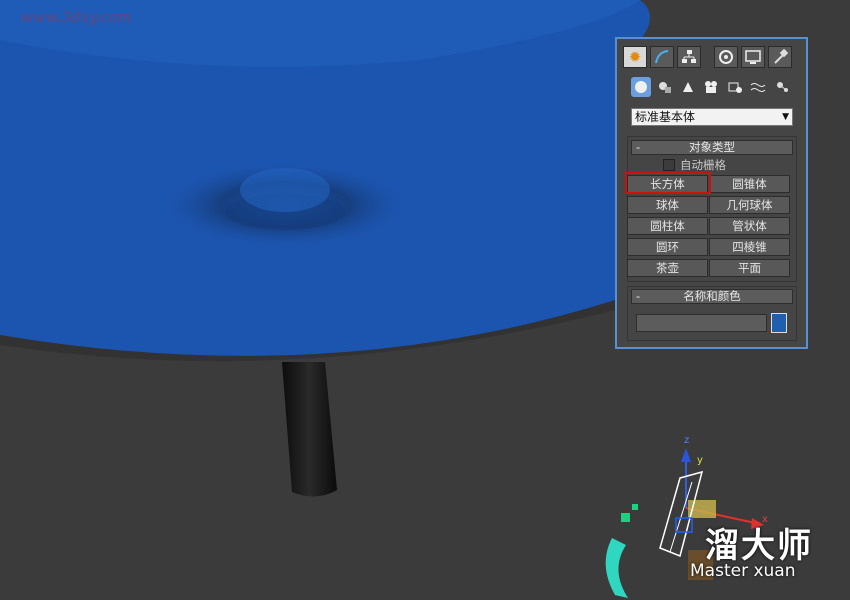  I want to click on brand-logo-text: 溜大师, so click(759, 546).